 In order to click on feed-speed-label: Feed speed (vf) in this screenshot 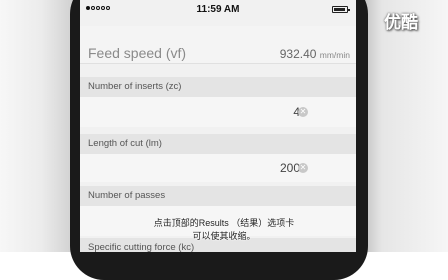, I will do `click(137, 53)`.